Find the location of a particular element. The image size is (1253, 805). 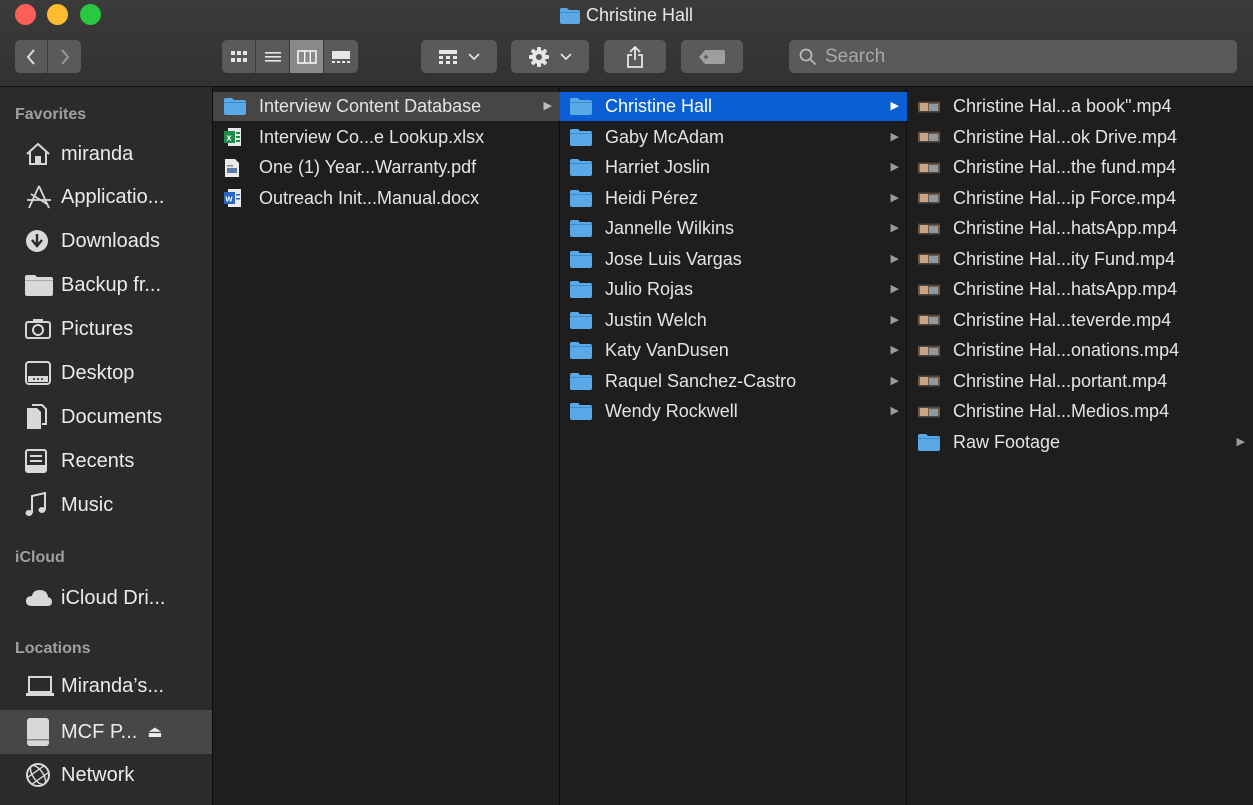

item-name: Christine Hal...portant.mp4 is located at coordinates (1060, 380).